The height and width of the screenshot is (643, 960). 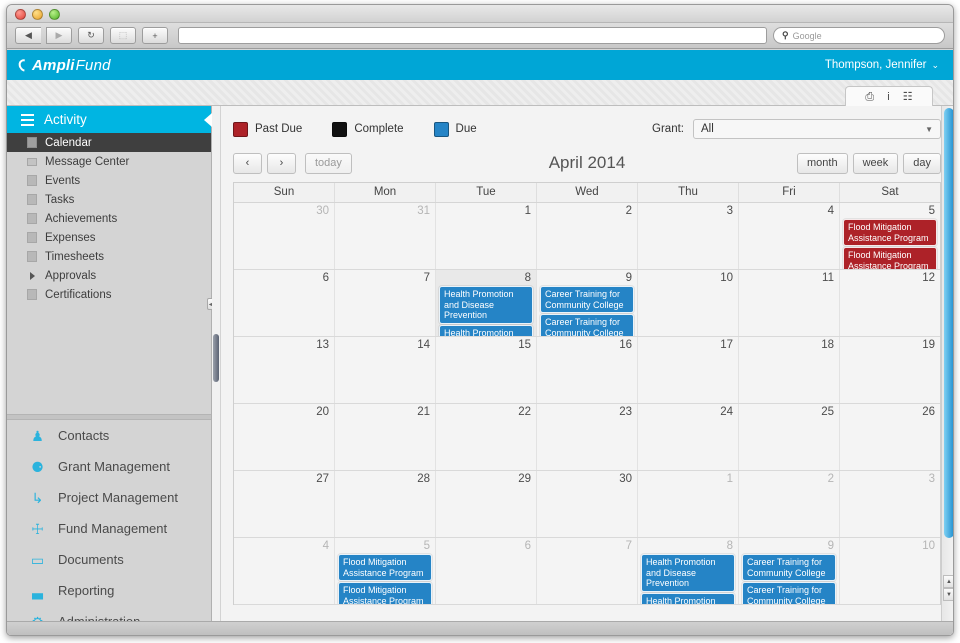 I want to click on calendar-day-cell: 14, so click(x=385, y=370).